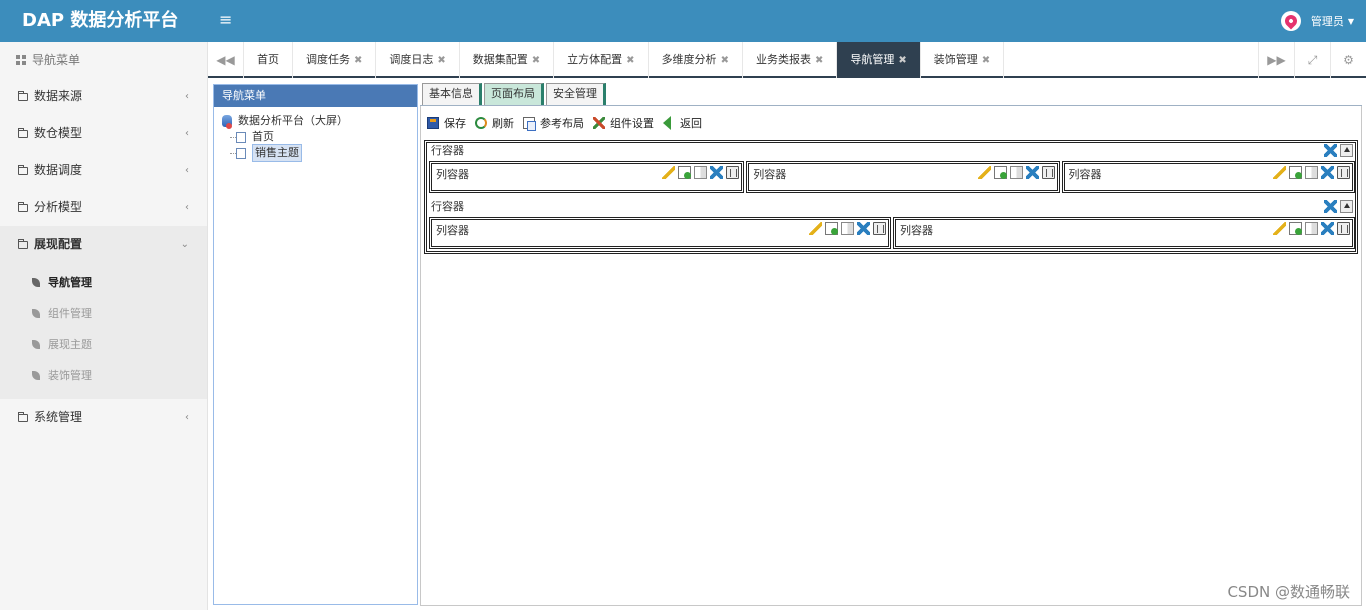  Describe the element at coordinates (599, 123) in the screenshot. I see `tools-icon` at that location.